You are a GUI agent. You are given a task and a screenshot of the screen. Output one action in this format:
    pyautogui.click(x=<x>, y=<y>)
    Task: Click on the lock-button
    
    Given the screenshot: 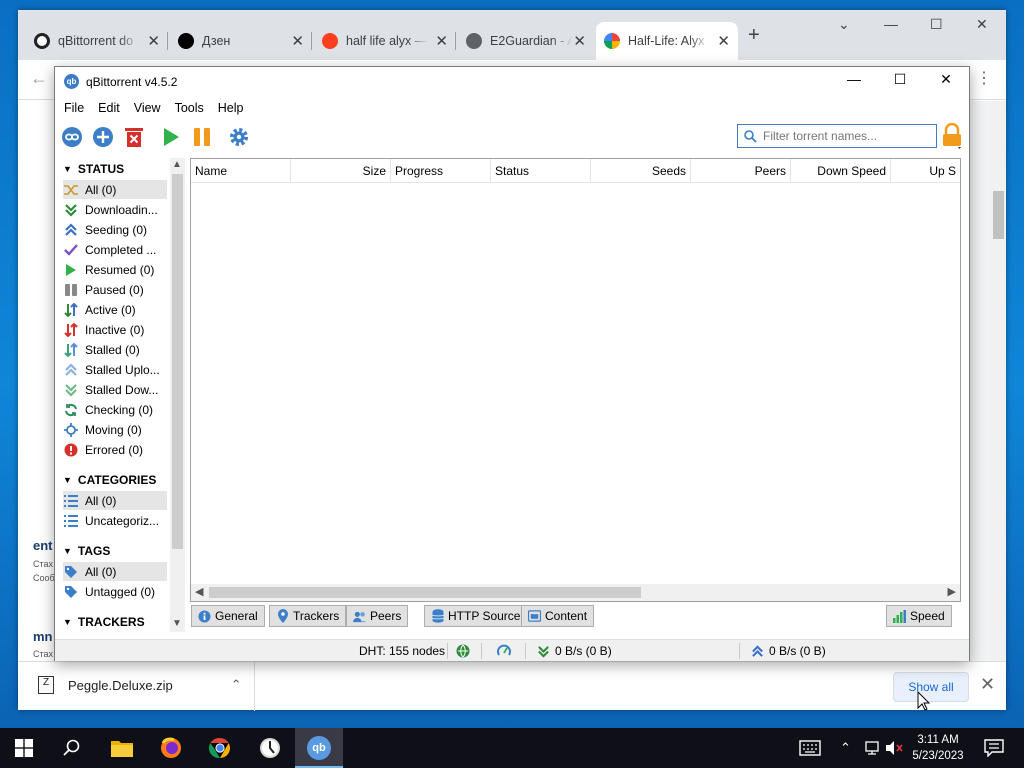 What is the action you would take?
    pyautogui.click(x=952, y=135)
    